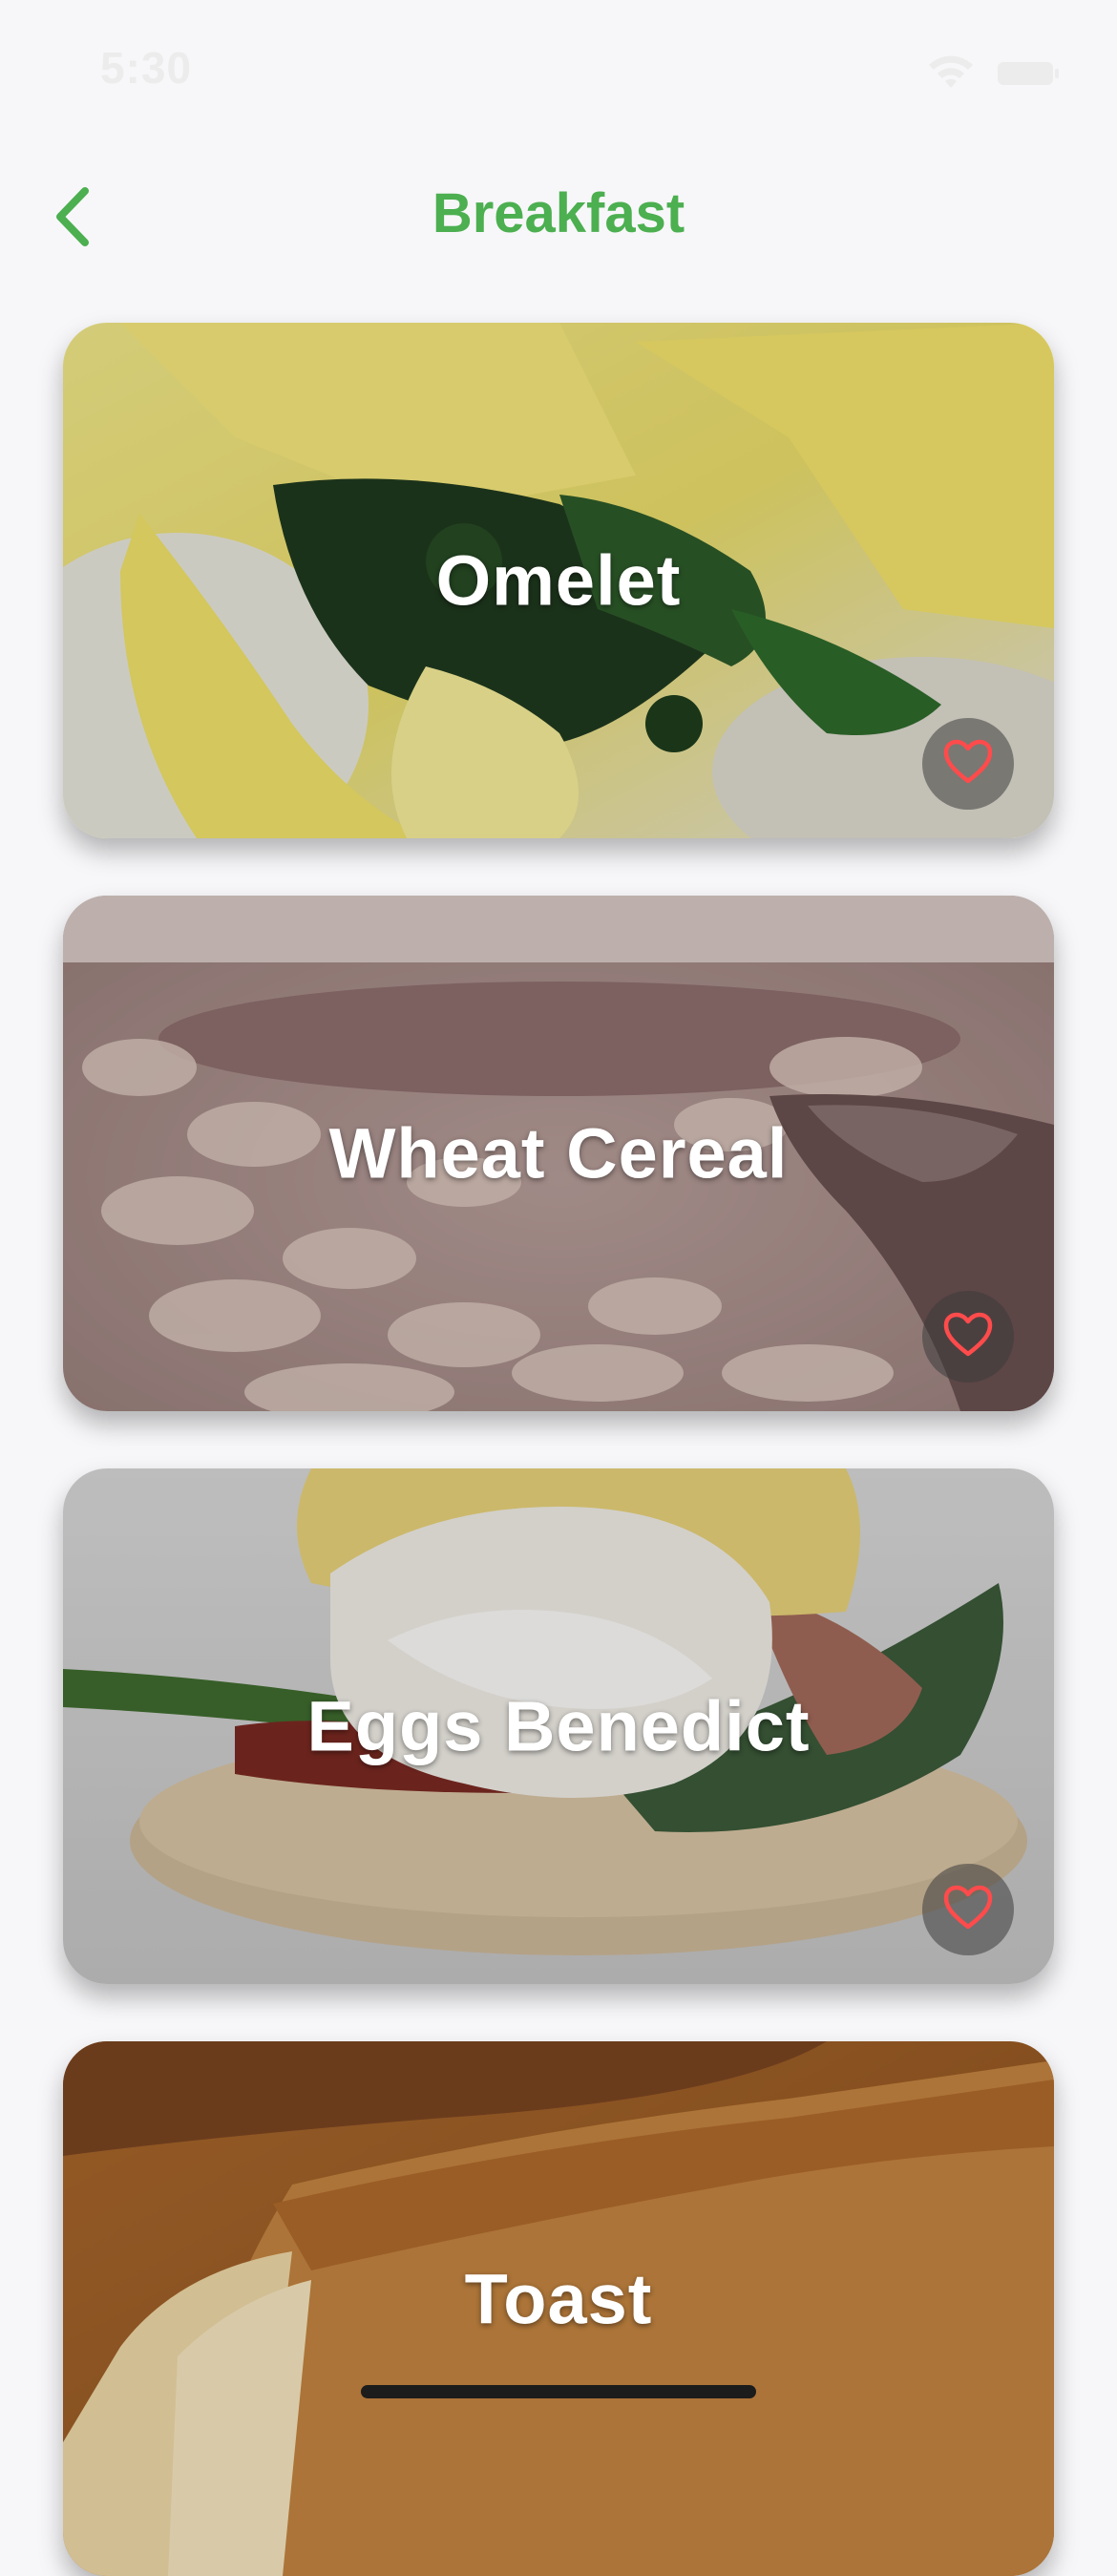 The height and width of the screenshot is (2576, 1117). I want to click on navigation-bar: Breakfast, so click(558, 214).